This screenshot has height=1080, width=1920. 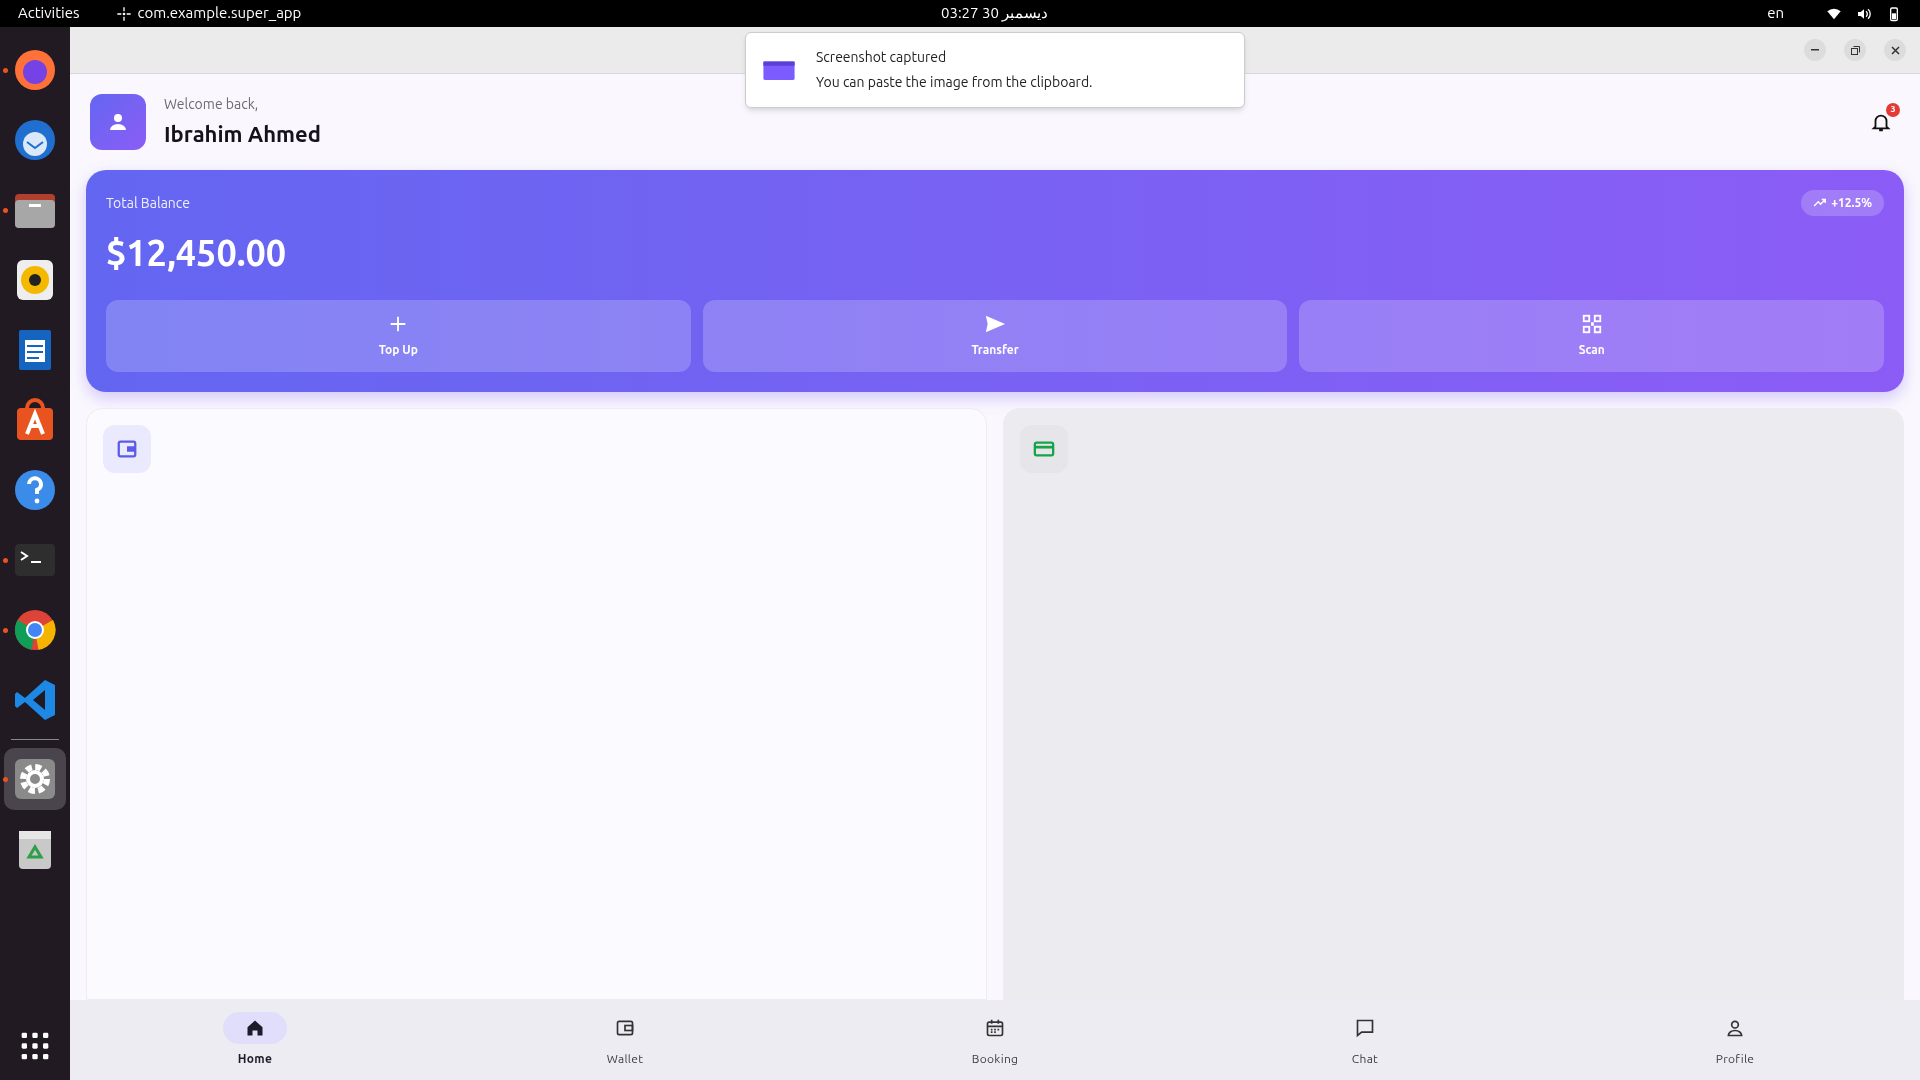 I want to click on minimize-button, so click(x=1815, y=50).